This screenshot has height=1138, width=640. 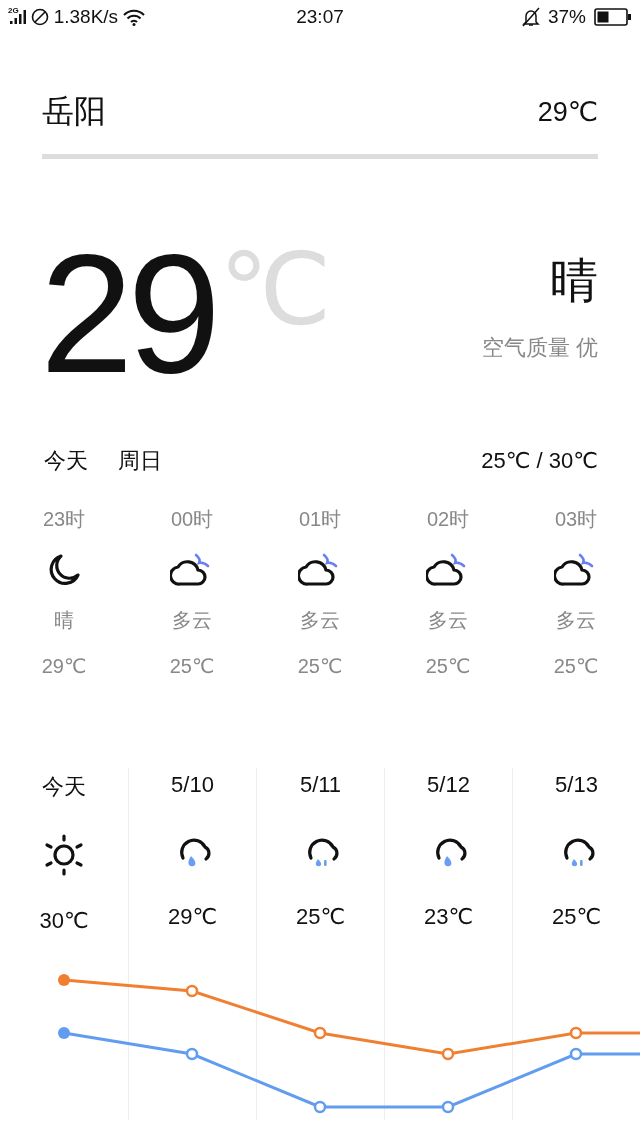 I want to click on network-speed: 1.38K/s, so click(x=86, y=17).